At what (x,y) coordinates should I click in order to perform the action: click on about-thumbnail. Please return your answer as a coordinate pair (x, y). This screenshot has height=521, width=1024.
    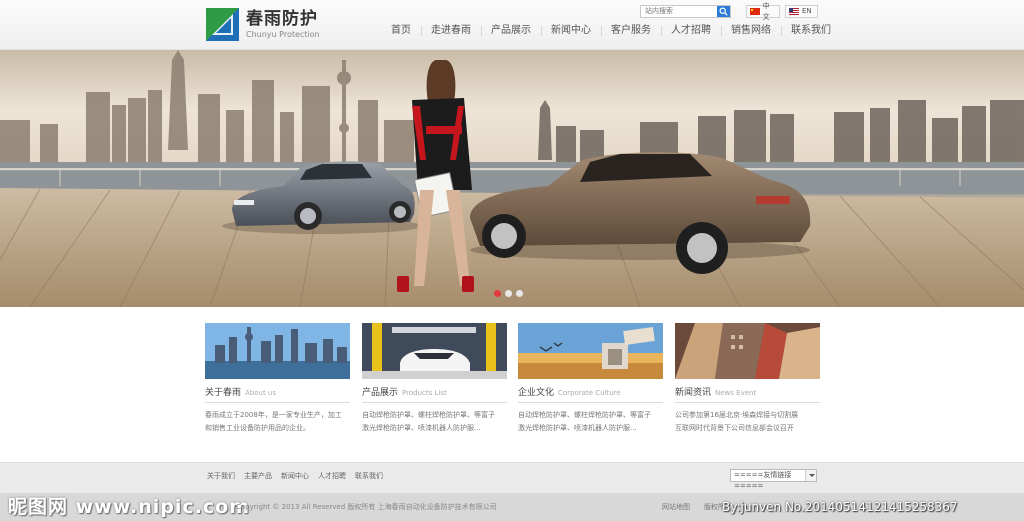
    Looking at the image, I should click on (277, 351).